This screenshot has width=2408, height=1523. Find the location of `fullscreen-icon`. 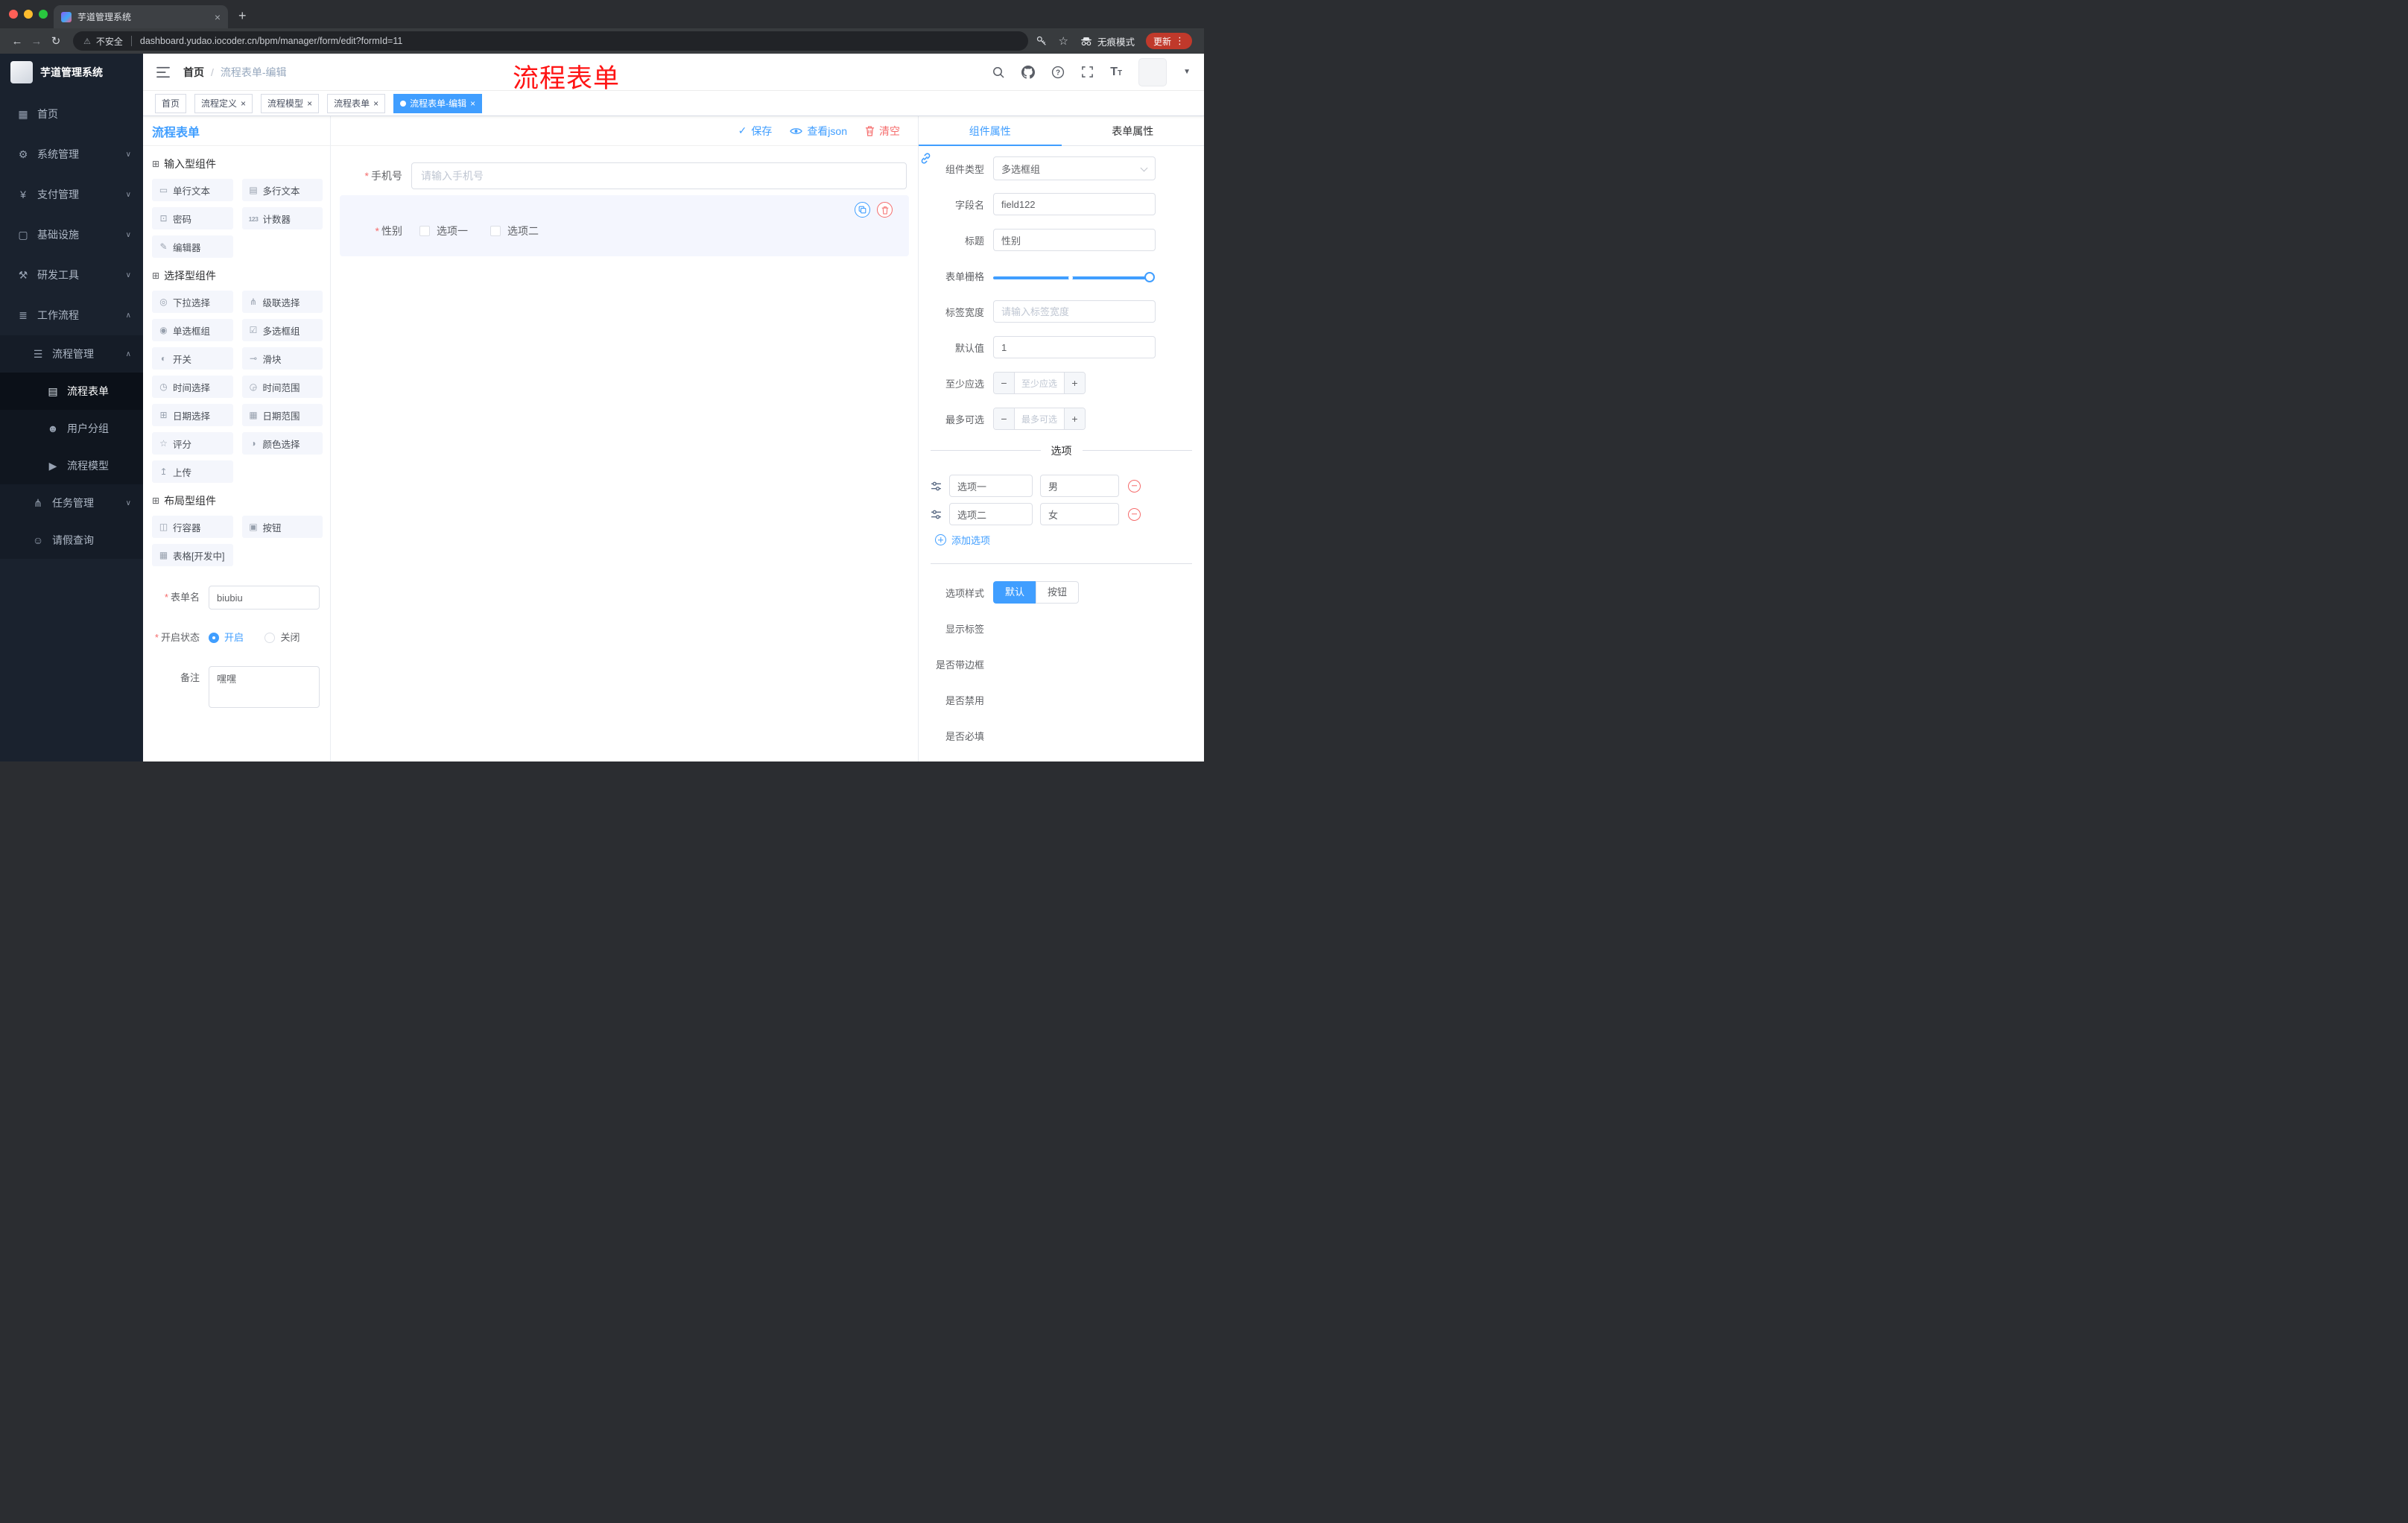

fullscreen-icon is located at coordinates (1087, 72).